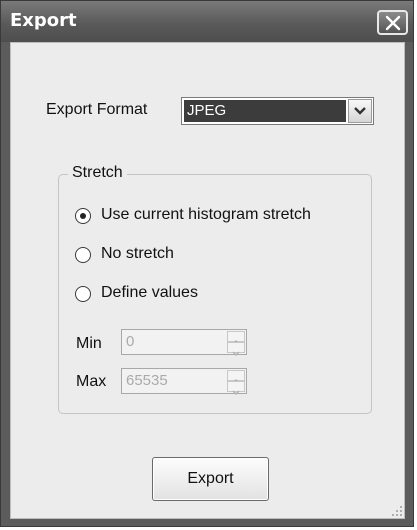 The width and height of the screenshot is (417, 530). What do you see at coordinates (236, 388) in the screenshot?
I see `max-decrement-button` at bounding box center [236, 388].